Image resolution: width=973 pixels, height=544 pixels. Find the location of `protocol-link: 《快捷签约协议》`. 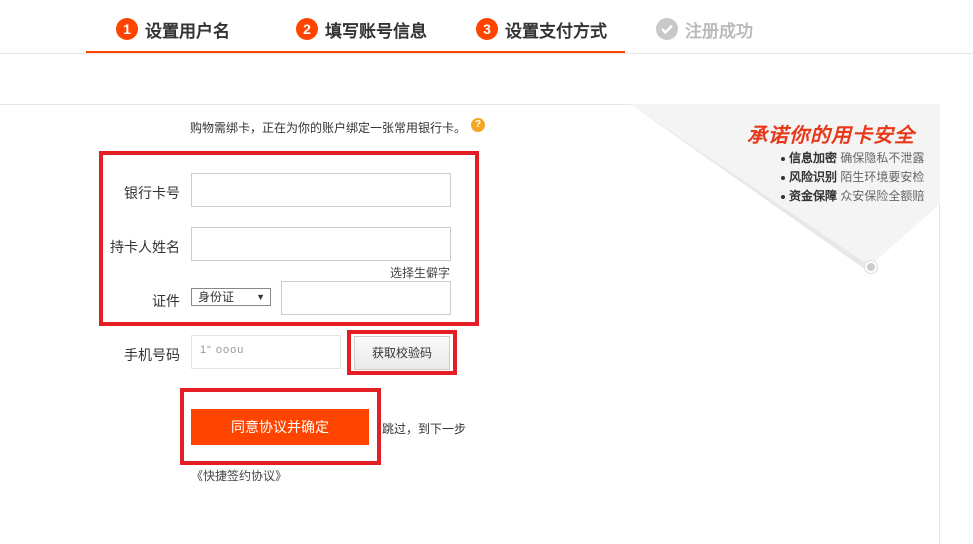

protocol-link: 《快捷签约协议》 is located at coordinates (239, 475).